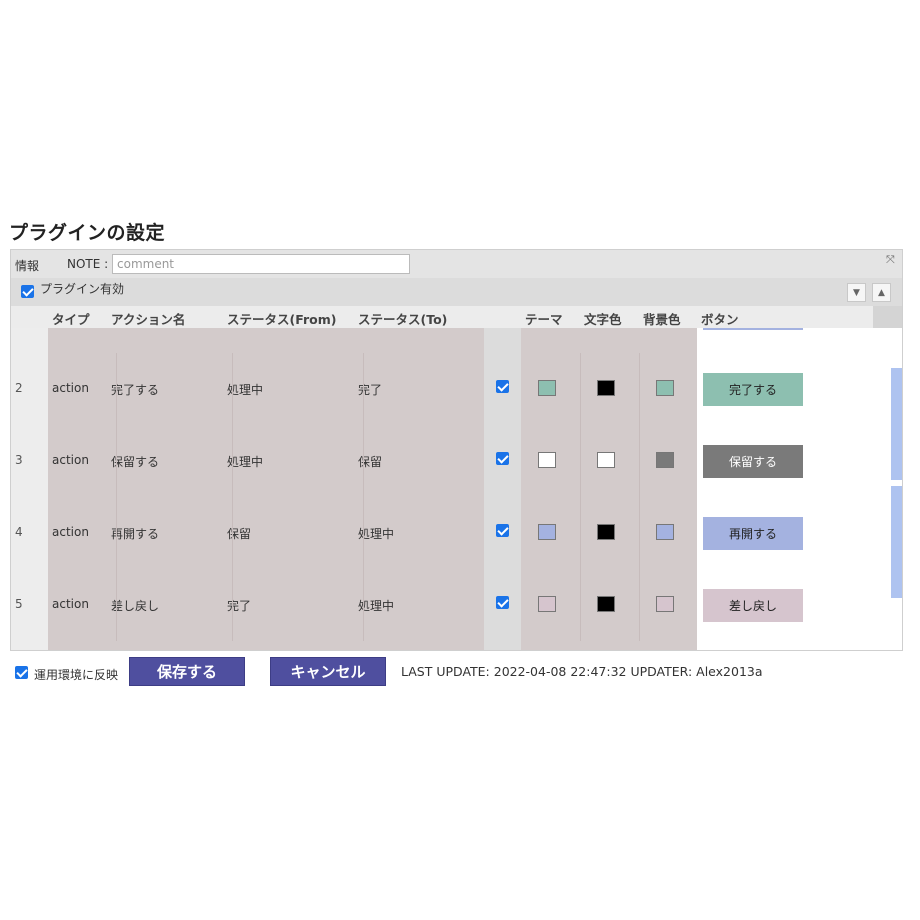 The height and width of the screenshot is (920, 920). I want to click on row-action-name: 再開する, so click(135, 533).